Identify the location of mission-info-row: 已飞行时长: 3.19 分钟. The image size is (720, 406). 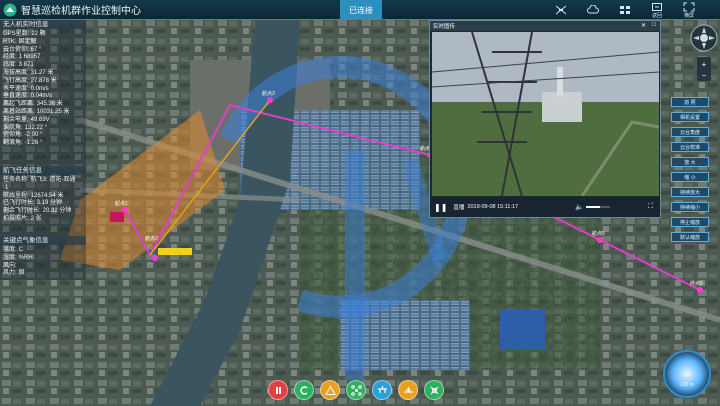
(32, 203).